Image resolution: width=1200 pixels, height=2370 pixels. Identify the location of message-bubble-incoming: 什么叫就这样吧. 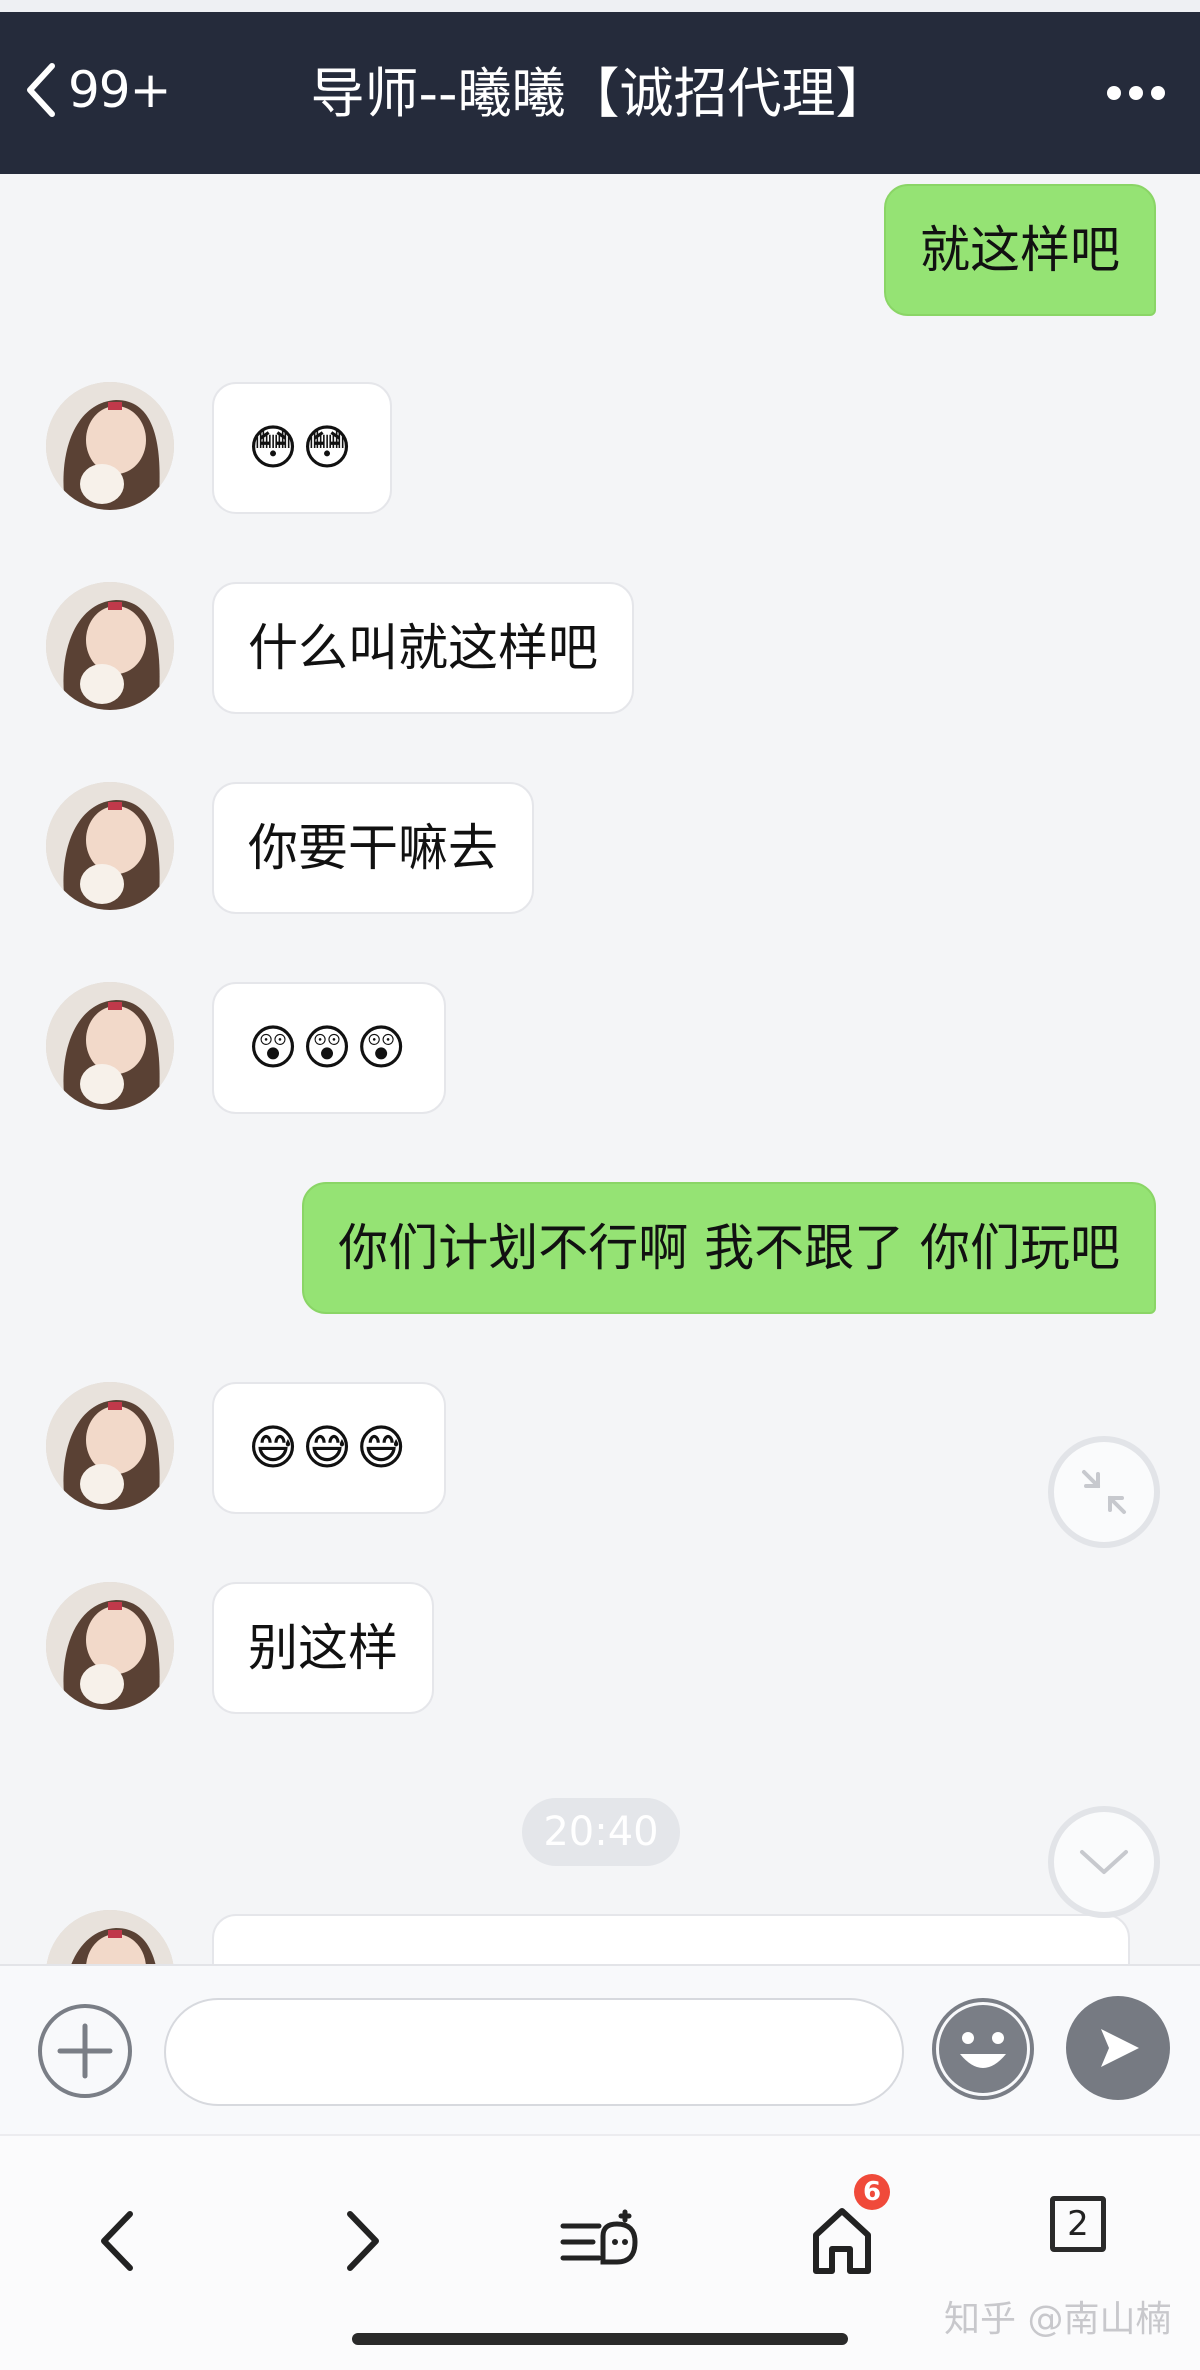
(423, 648).